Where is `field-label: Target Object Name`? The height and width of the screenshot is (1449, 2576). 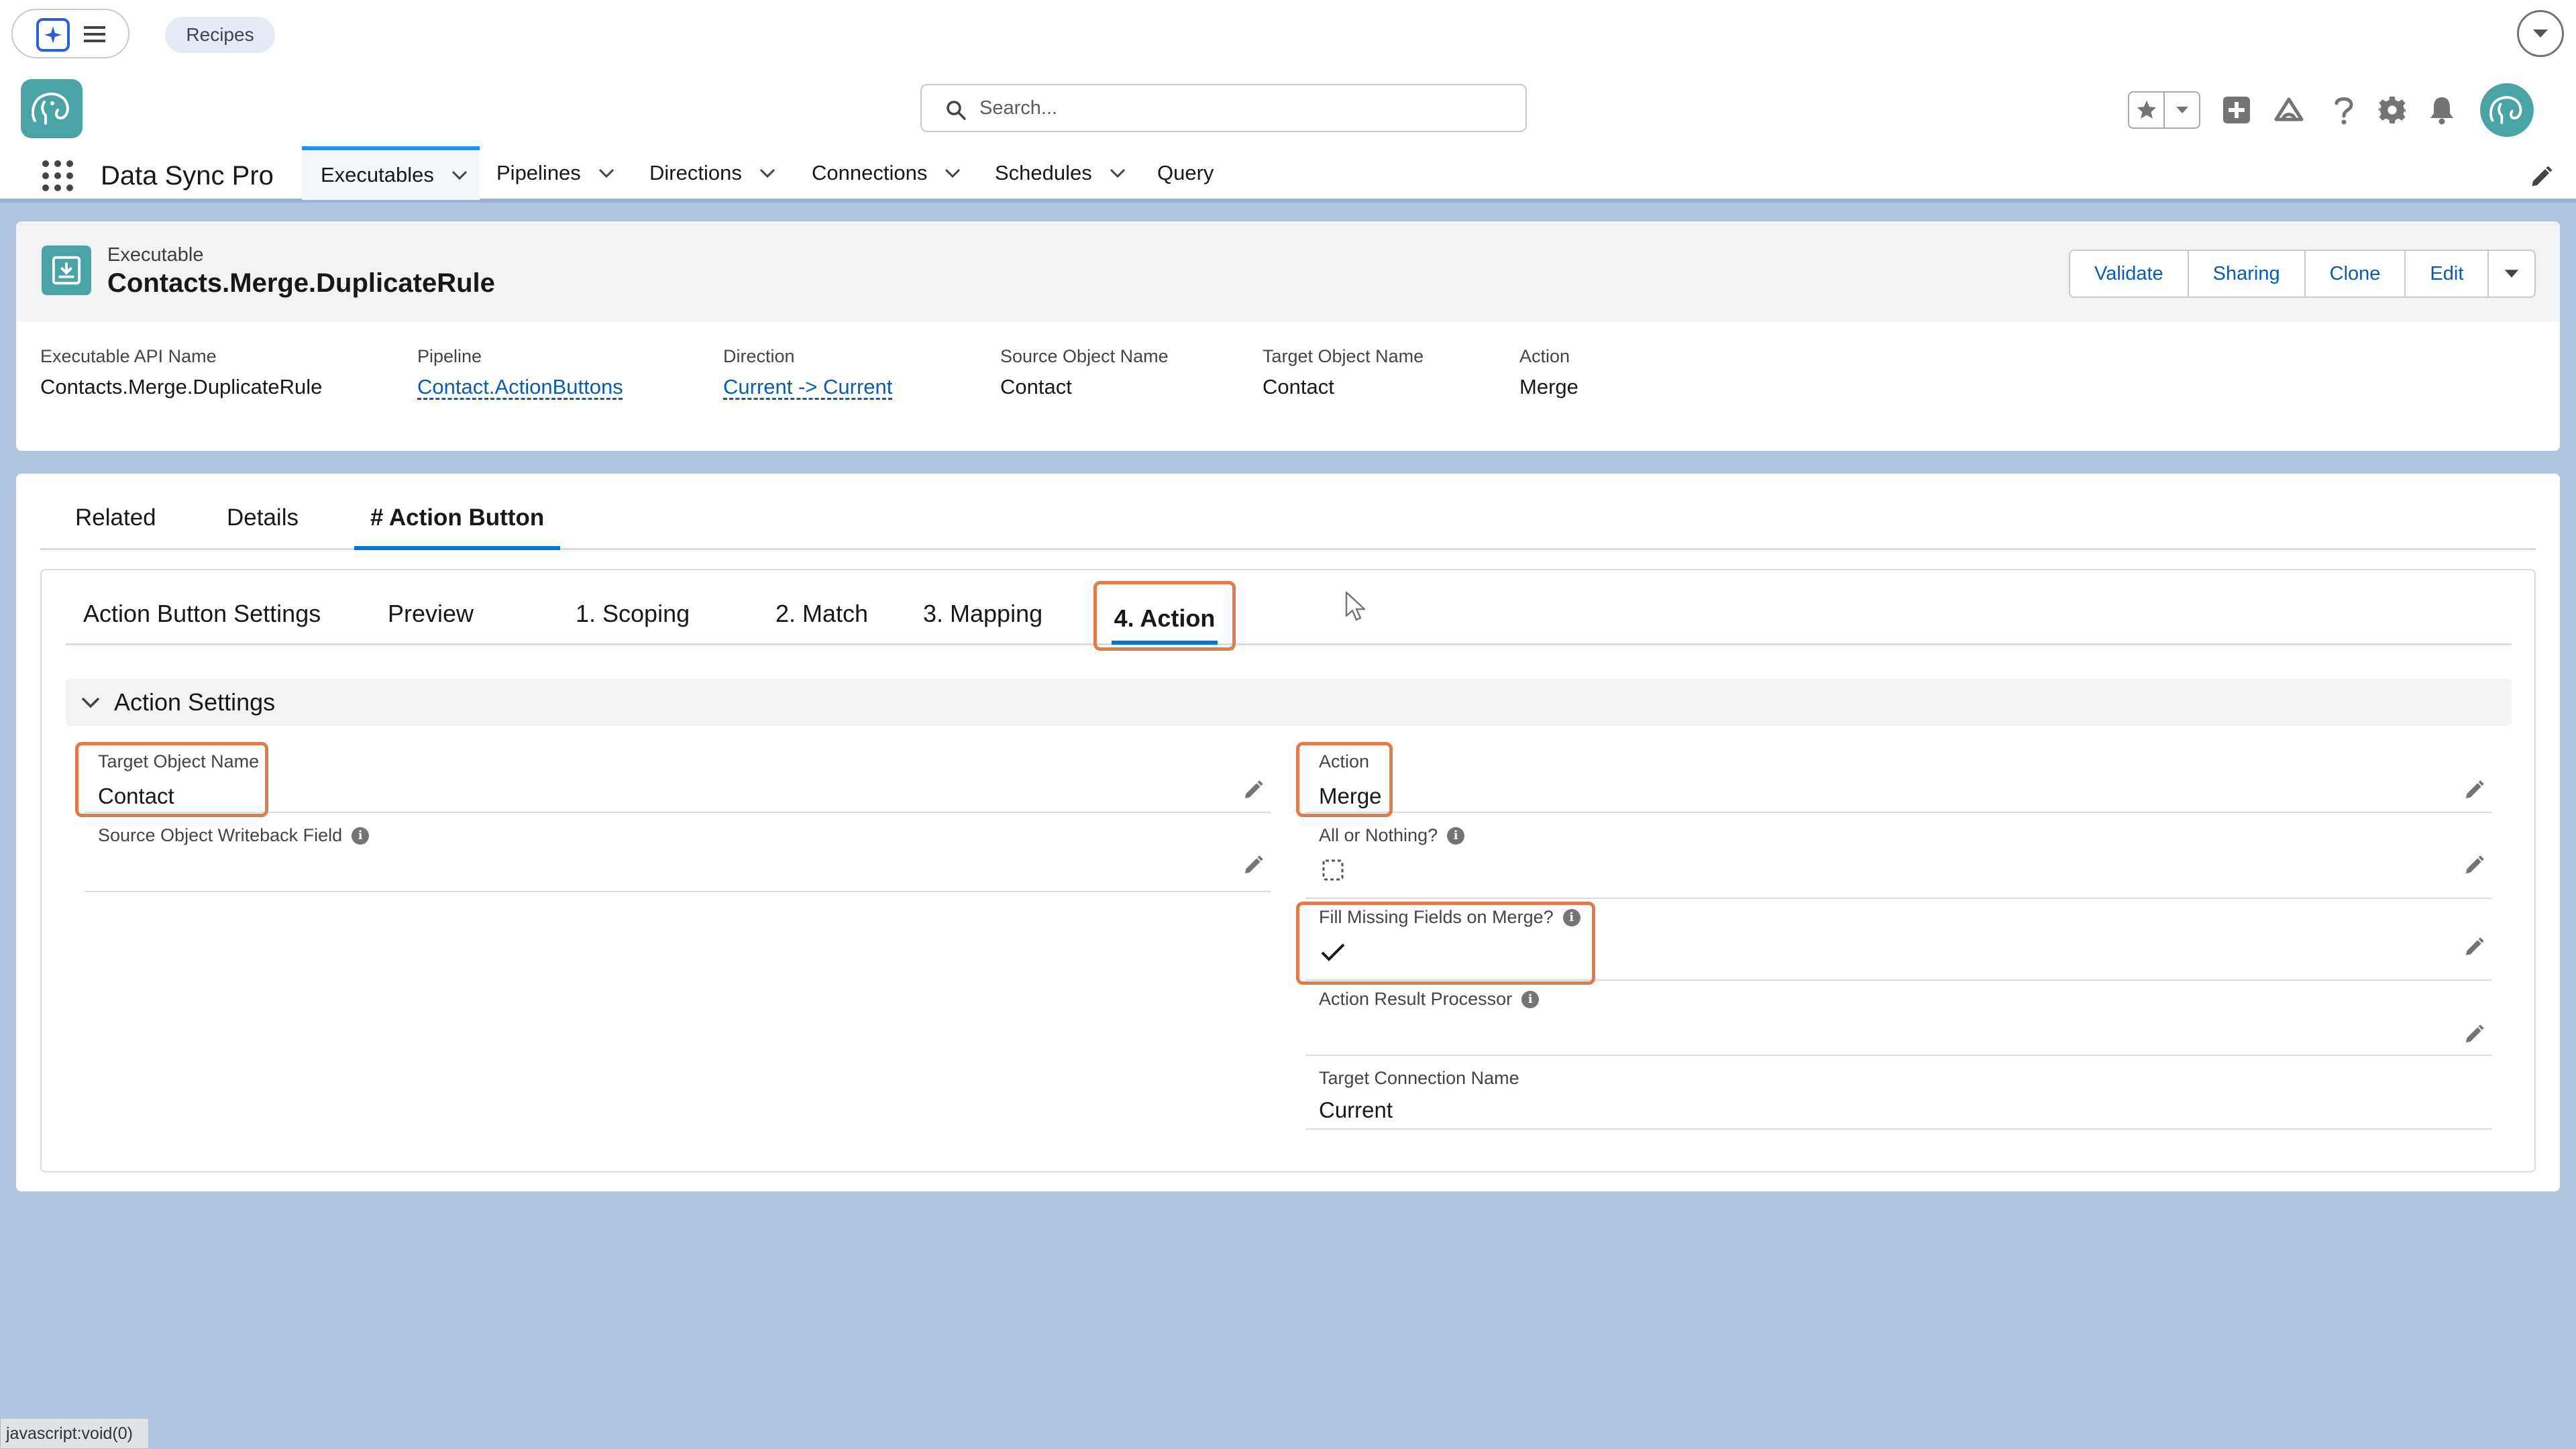 field-label: Target Object Name is located at coordinates (1343, 356).